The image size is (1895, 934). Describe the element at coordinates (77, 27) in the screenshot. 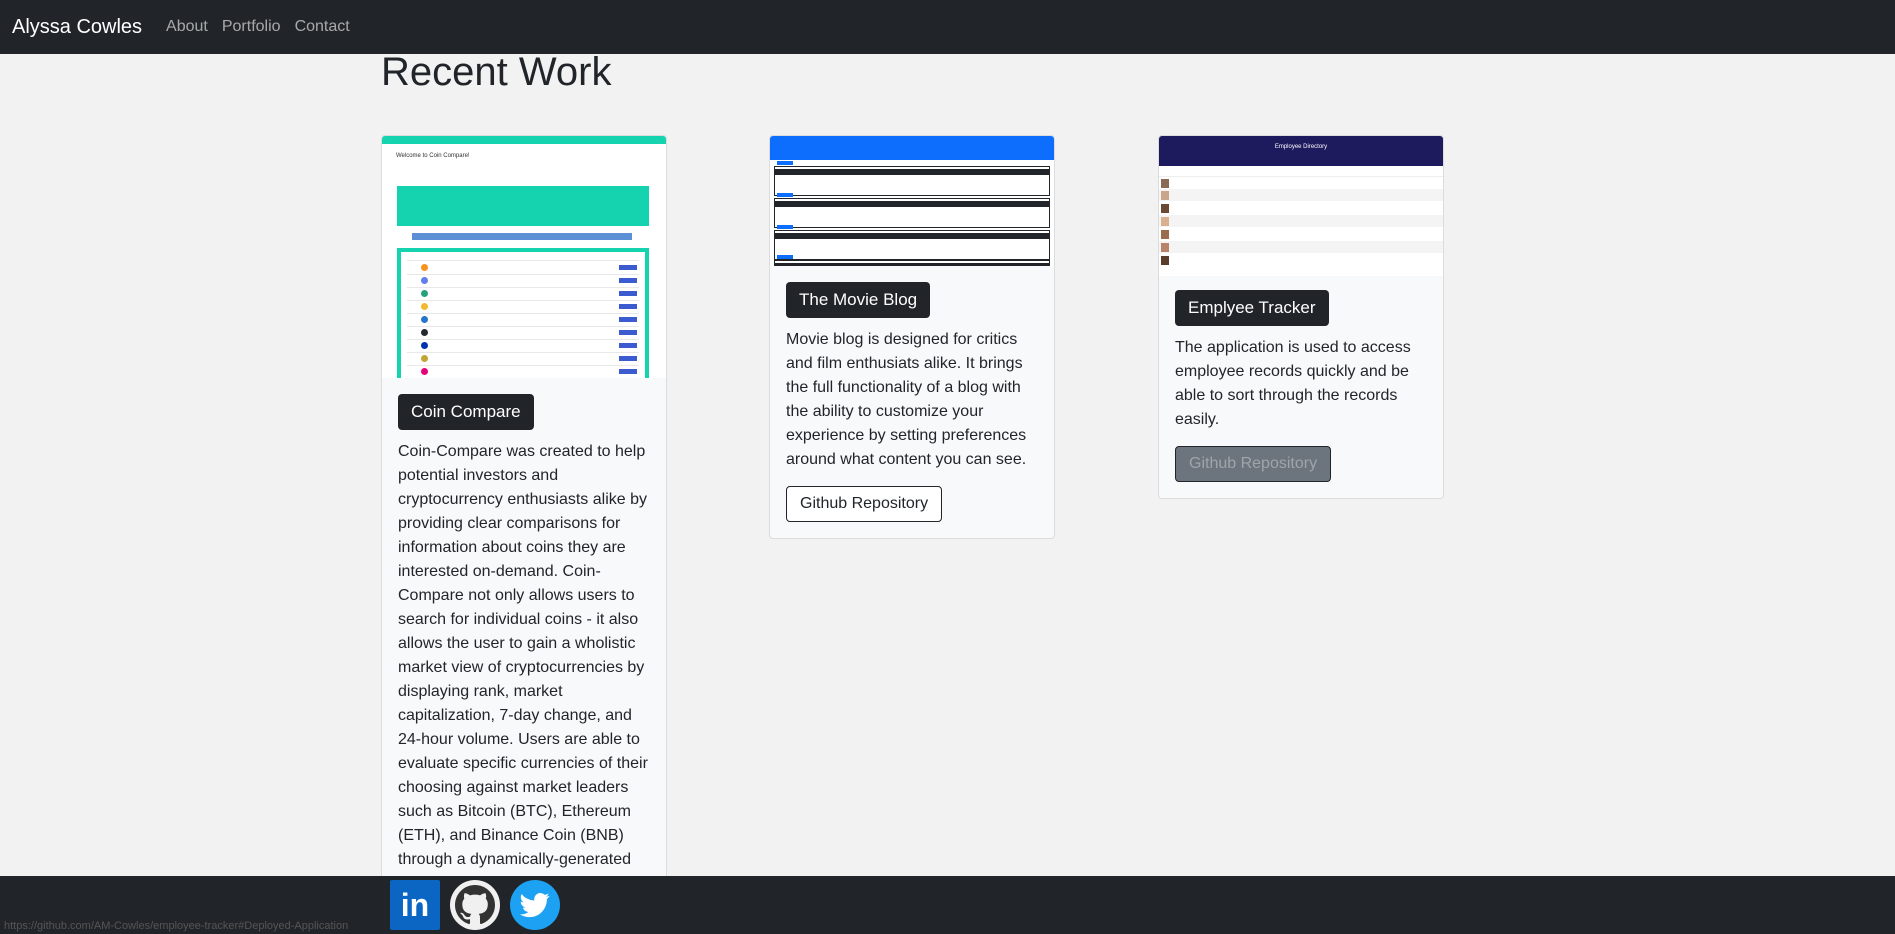

I see `brand-link: Alyssa Cowles` at that location.